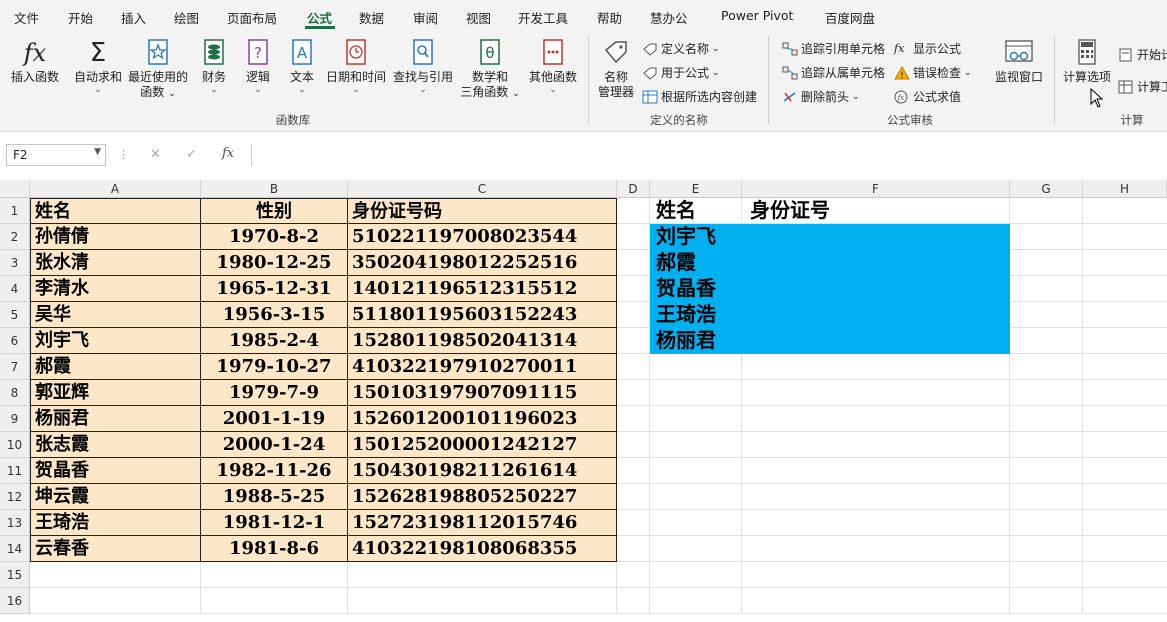  I want to click on row-header: 12, so click(15, 497).